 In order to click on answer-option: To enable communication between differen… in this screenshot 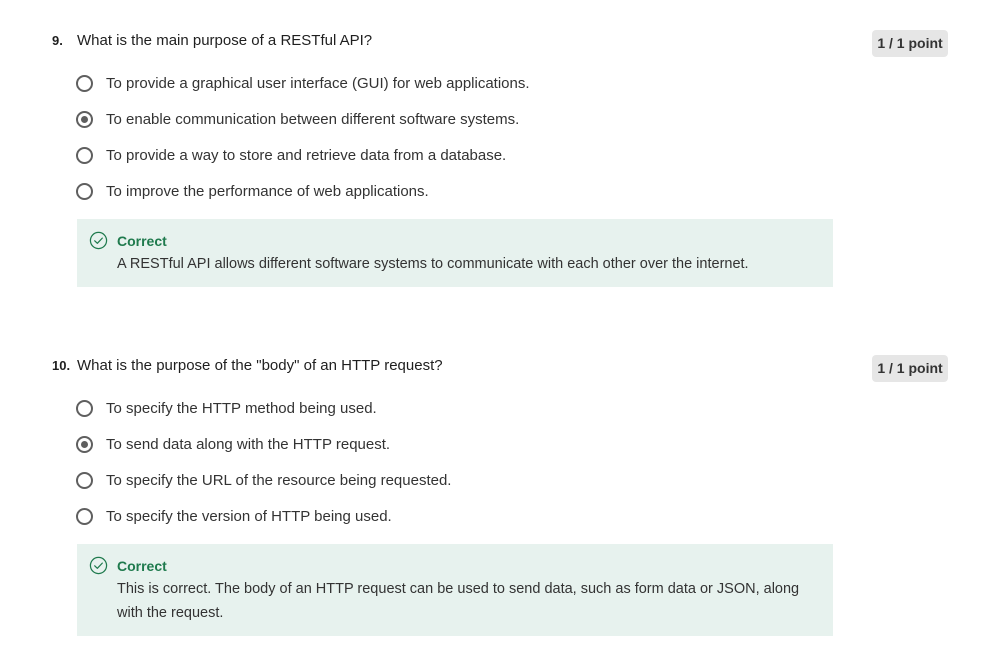, I will do `click(496, 128)`.